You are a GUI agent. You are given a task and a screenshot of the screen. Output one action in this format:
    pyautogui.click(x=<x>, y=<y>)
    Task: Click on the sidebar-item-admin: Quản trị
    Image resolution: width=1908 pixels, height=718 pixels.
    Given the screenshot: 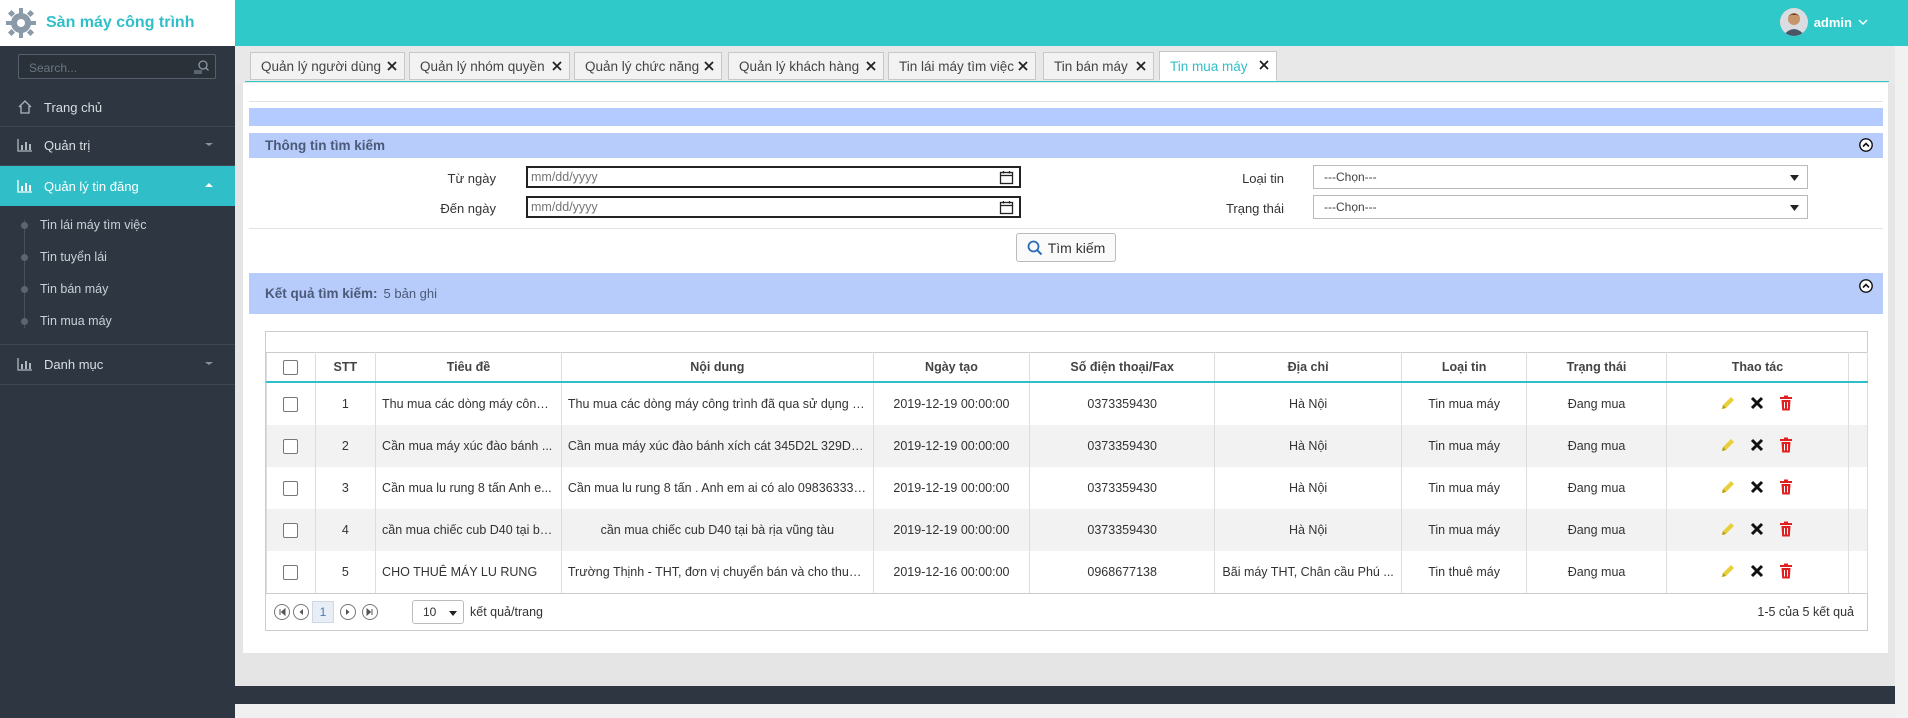 What is the action you would take?
    pyautogui.click(x=117, y=145)
    